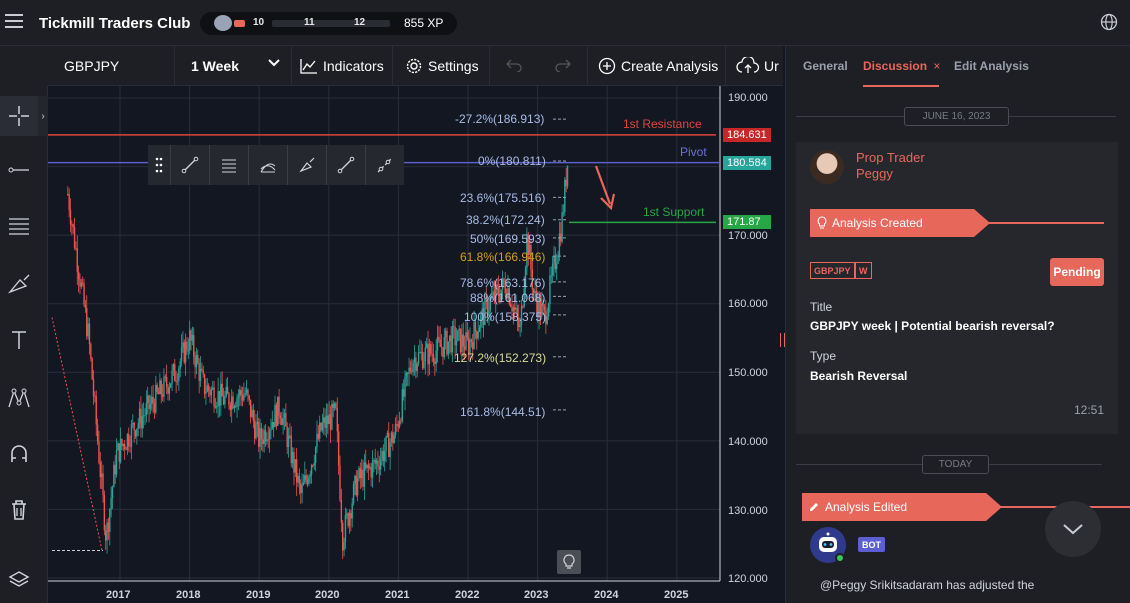 This screenshot has width=1130, height=603. What do you see at coordinates (657, 66) in the screenshot?
I see `create-analysis-button: Create Analysis` at bounding box center [657, 66].